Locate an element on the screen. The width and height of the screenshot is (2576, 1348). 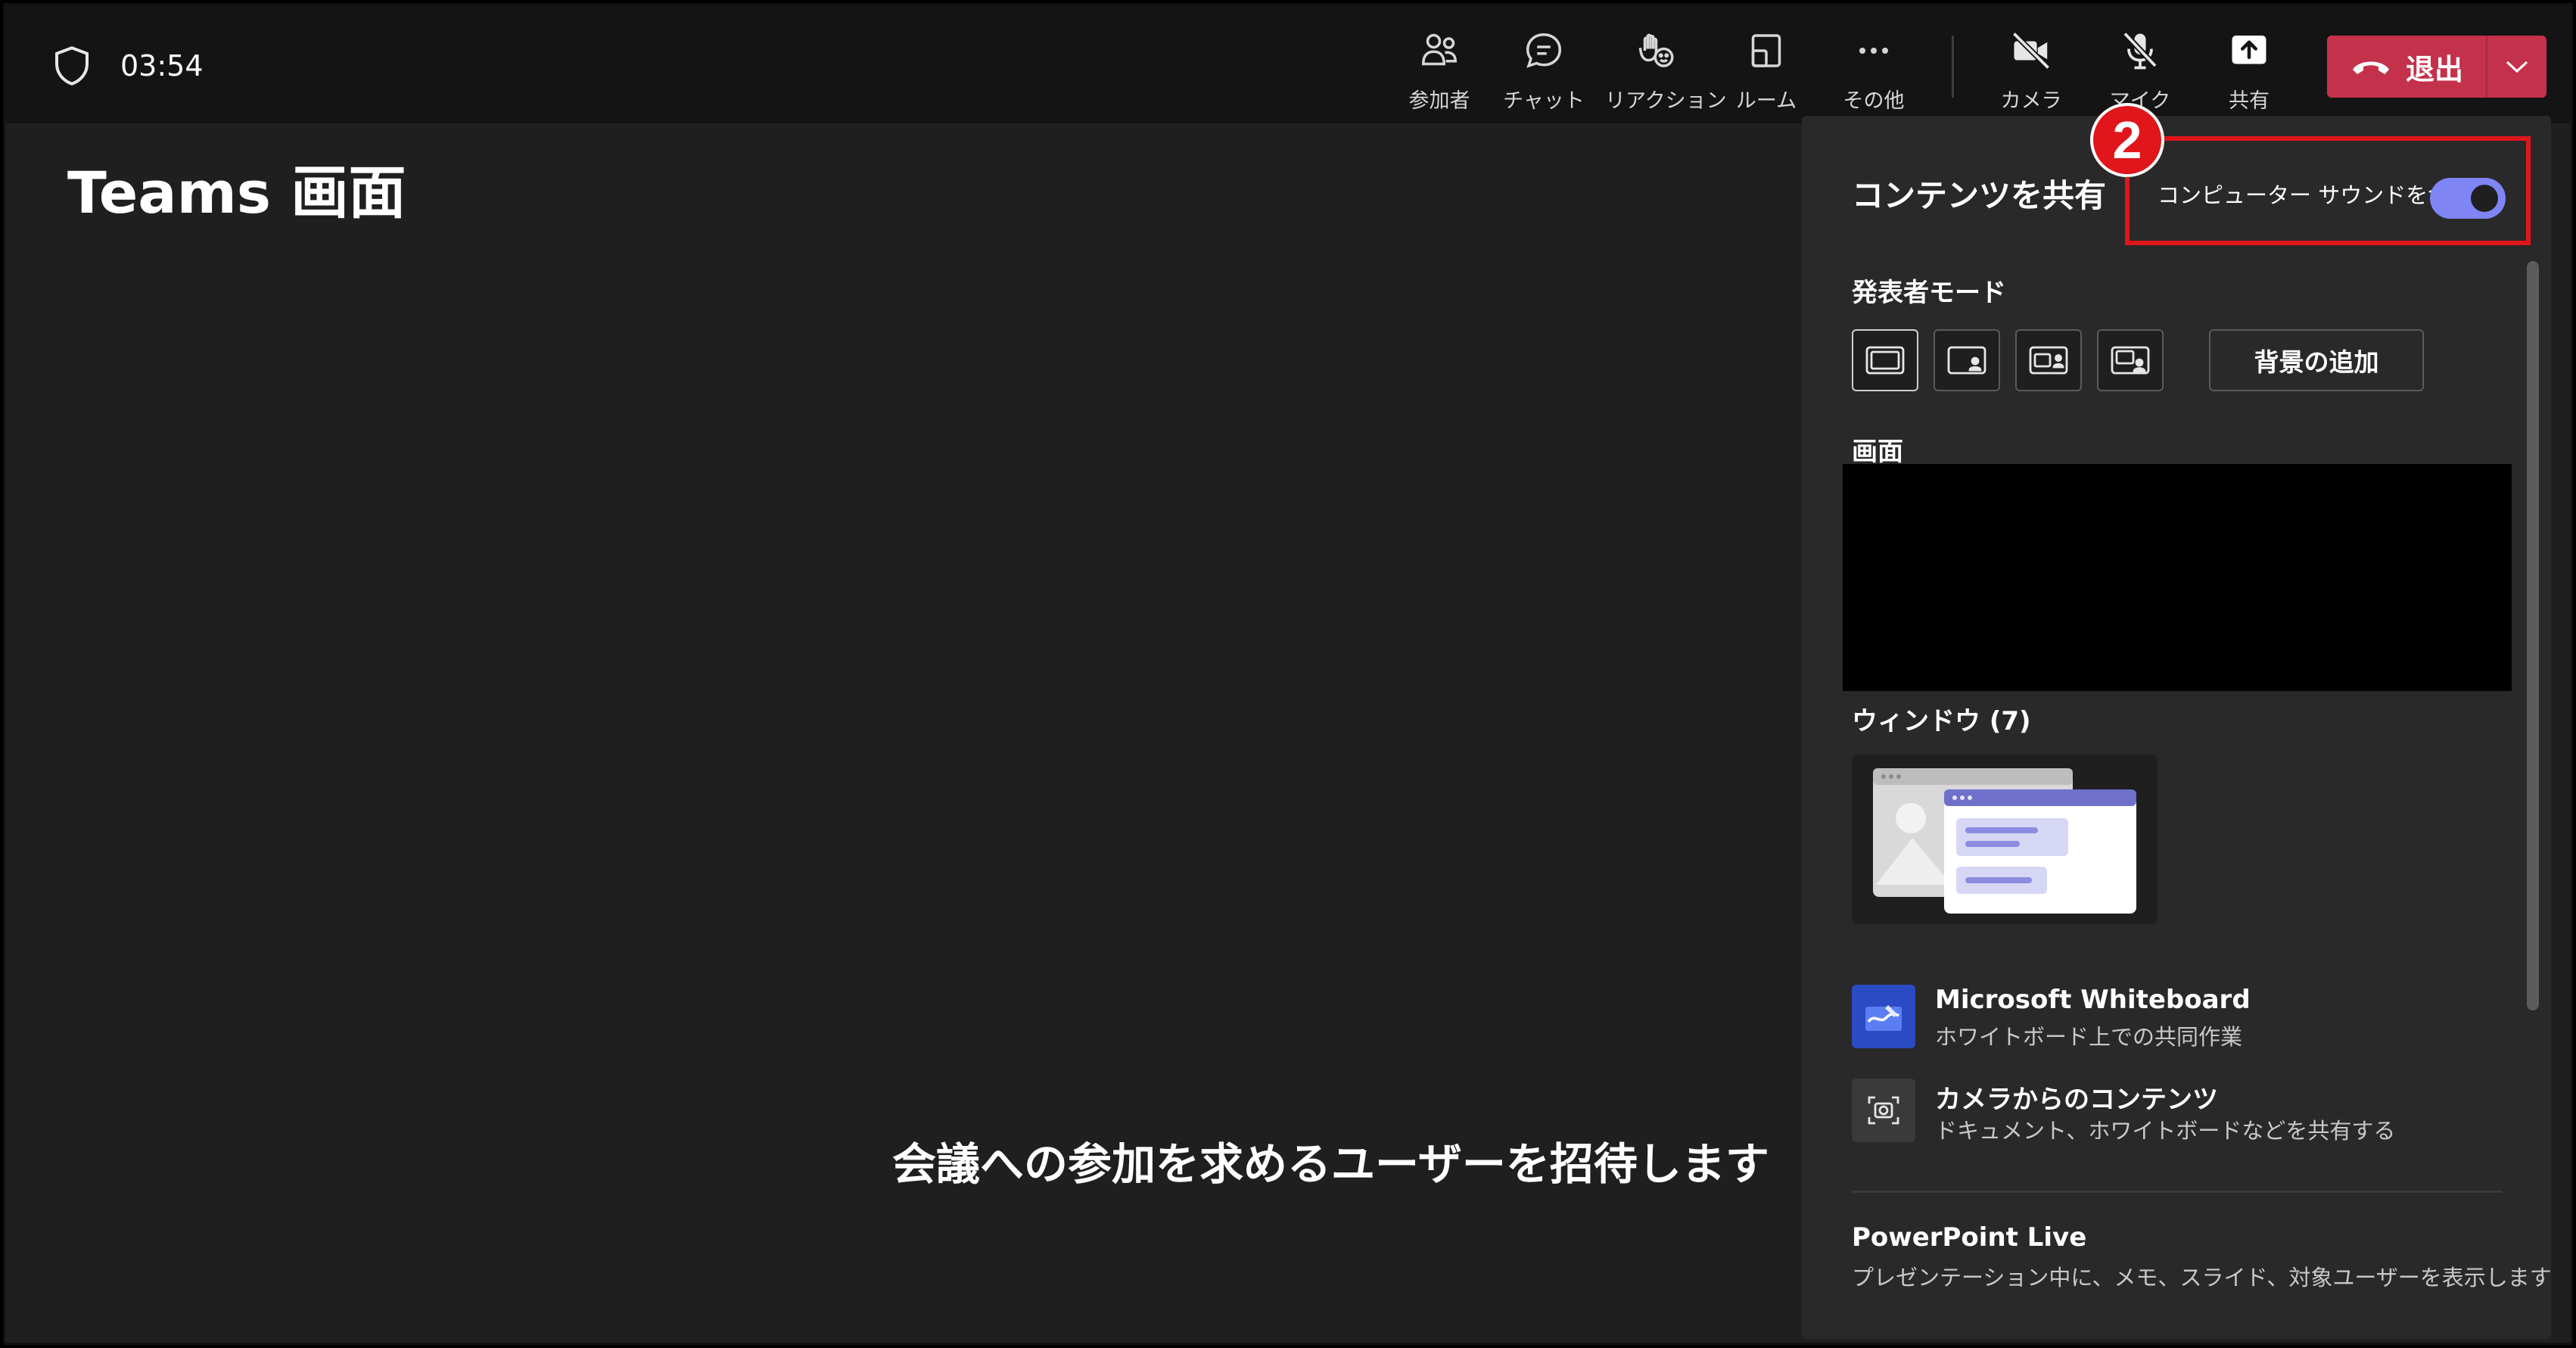
annotation-number-badge: 2 is located at coordinates (2127, 140).